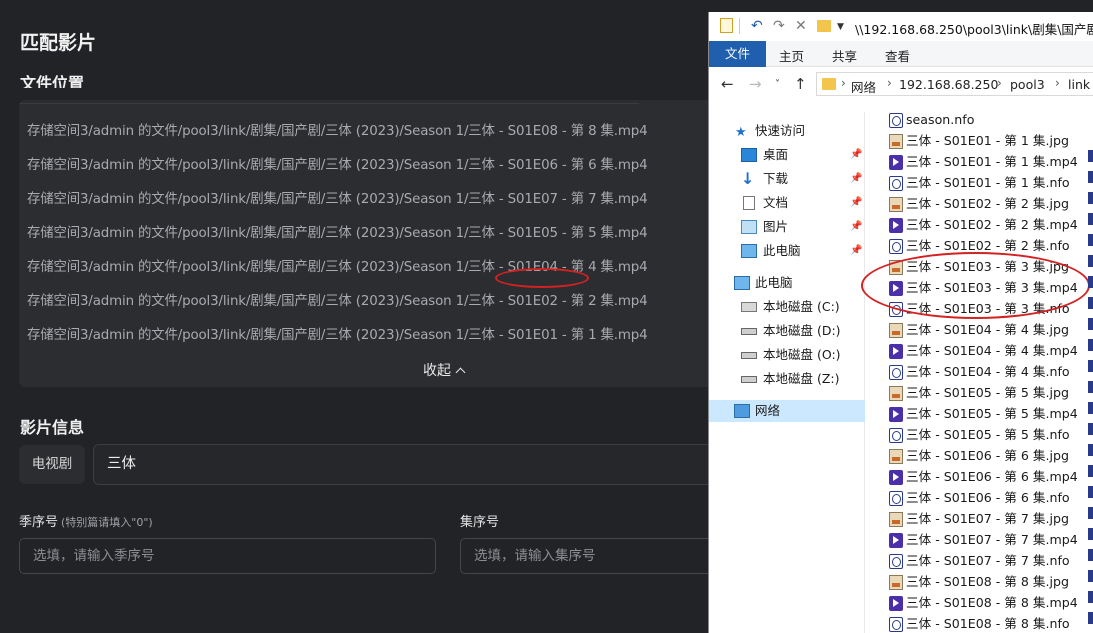 The image size is (1093, 633). I want to click on nav-drive-d: 本地磁盘 (D:), so click(787, 331).